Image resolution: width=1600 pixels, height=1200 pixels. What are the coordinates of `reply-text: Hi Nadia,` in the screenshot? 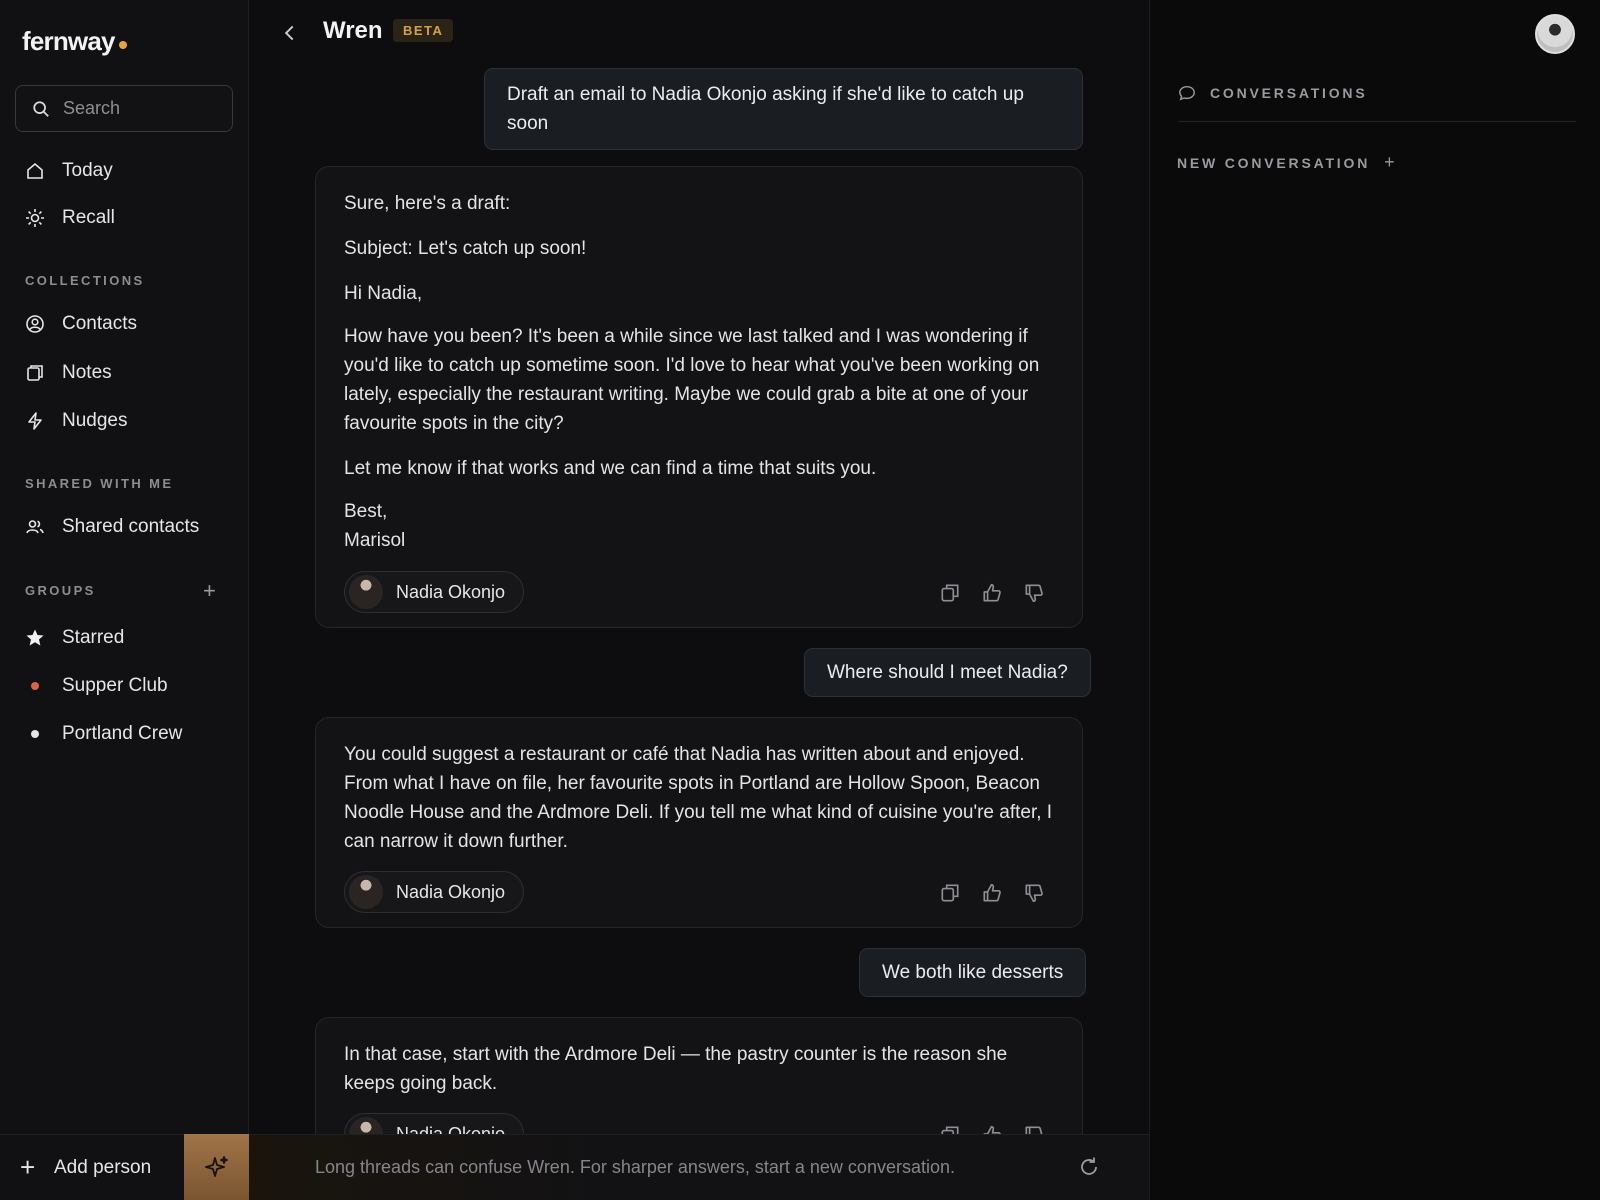 It's located at (383, 293).